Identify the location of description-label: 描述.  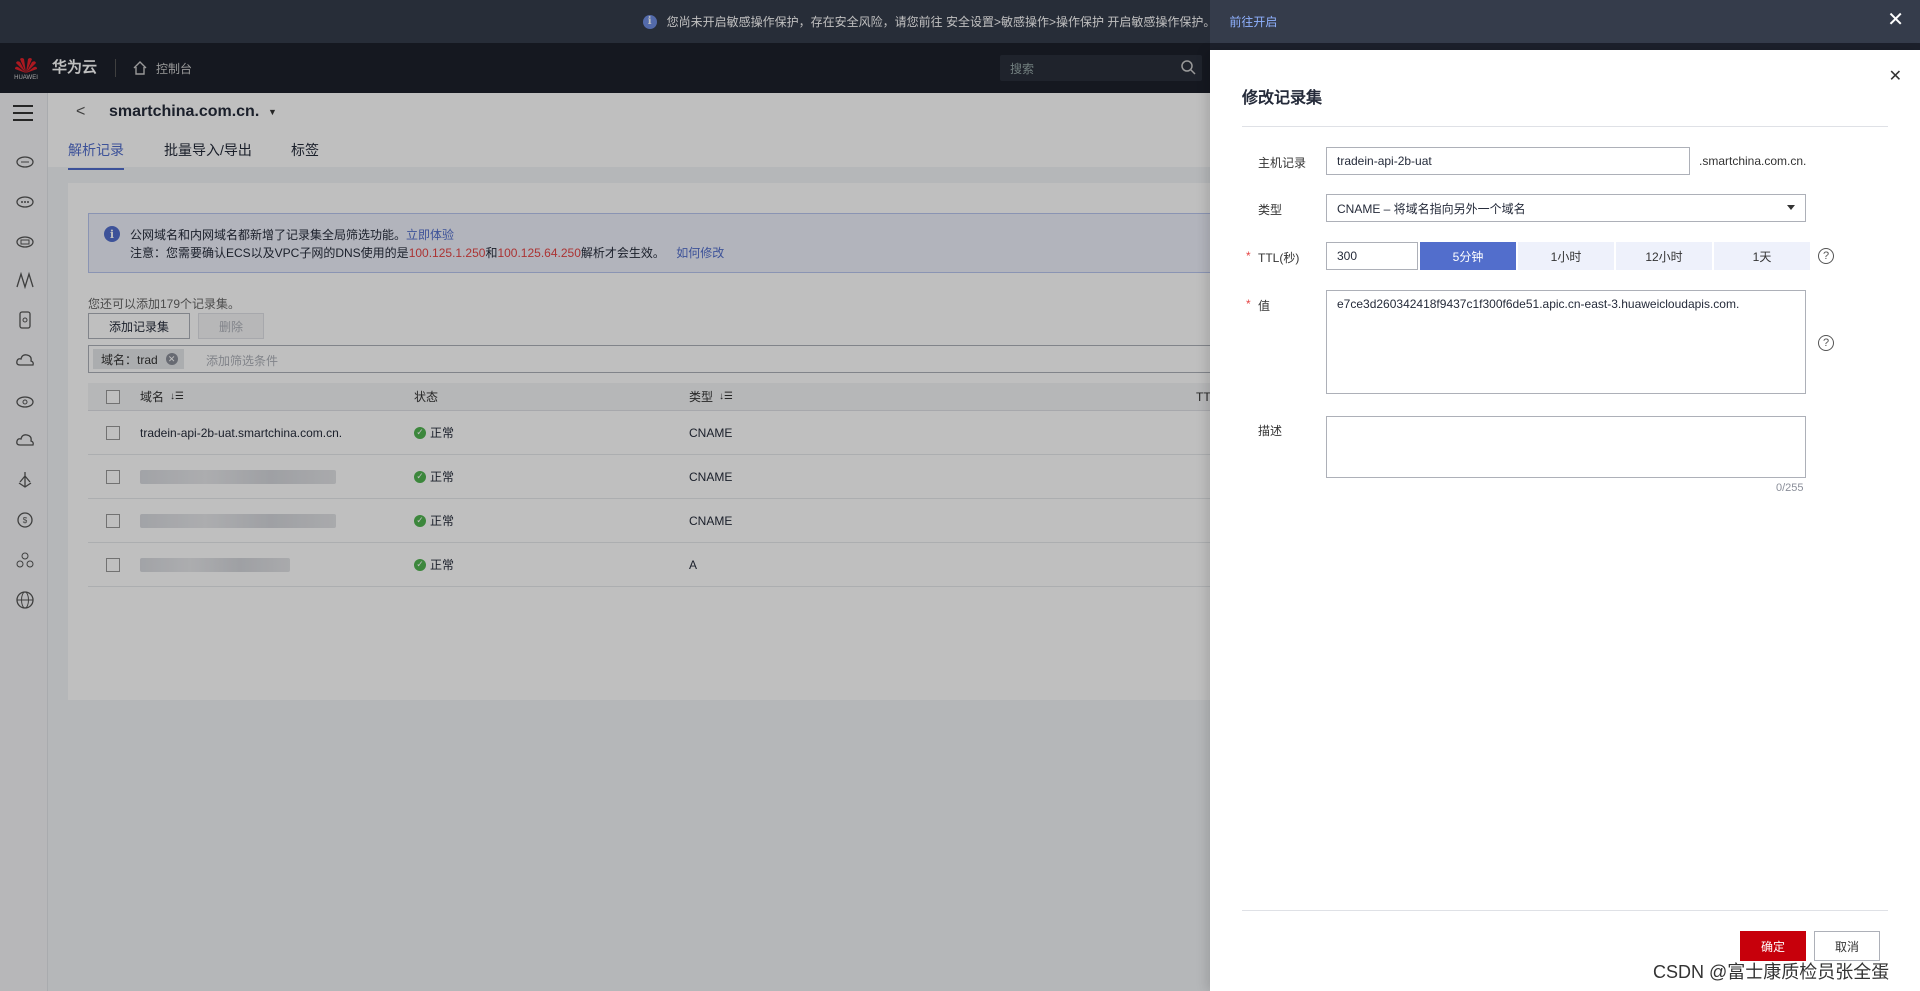
(1270, 431).